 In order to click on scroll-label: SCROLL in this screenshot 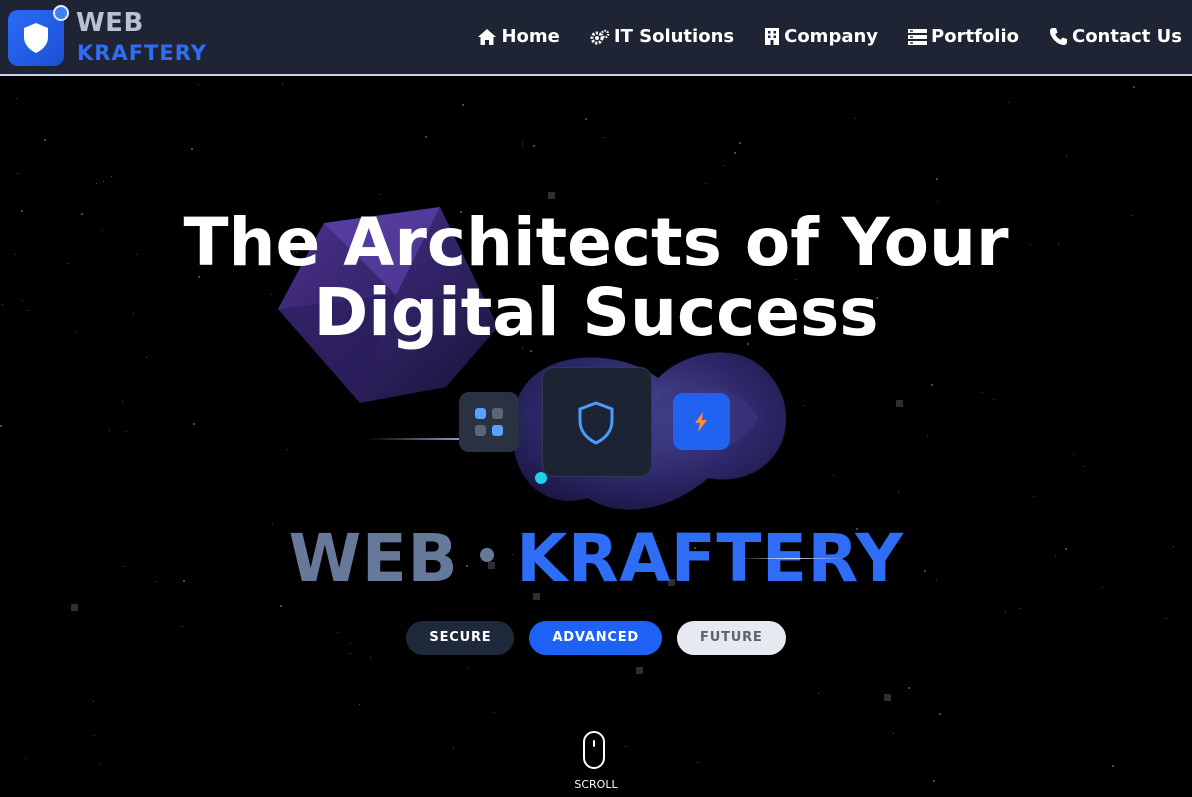, I will do `click(596, 784)`.